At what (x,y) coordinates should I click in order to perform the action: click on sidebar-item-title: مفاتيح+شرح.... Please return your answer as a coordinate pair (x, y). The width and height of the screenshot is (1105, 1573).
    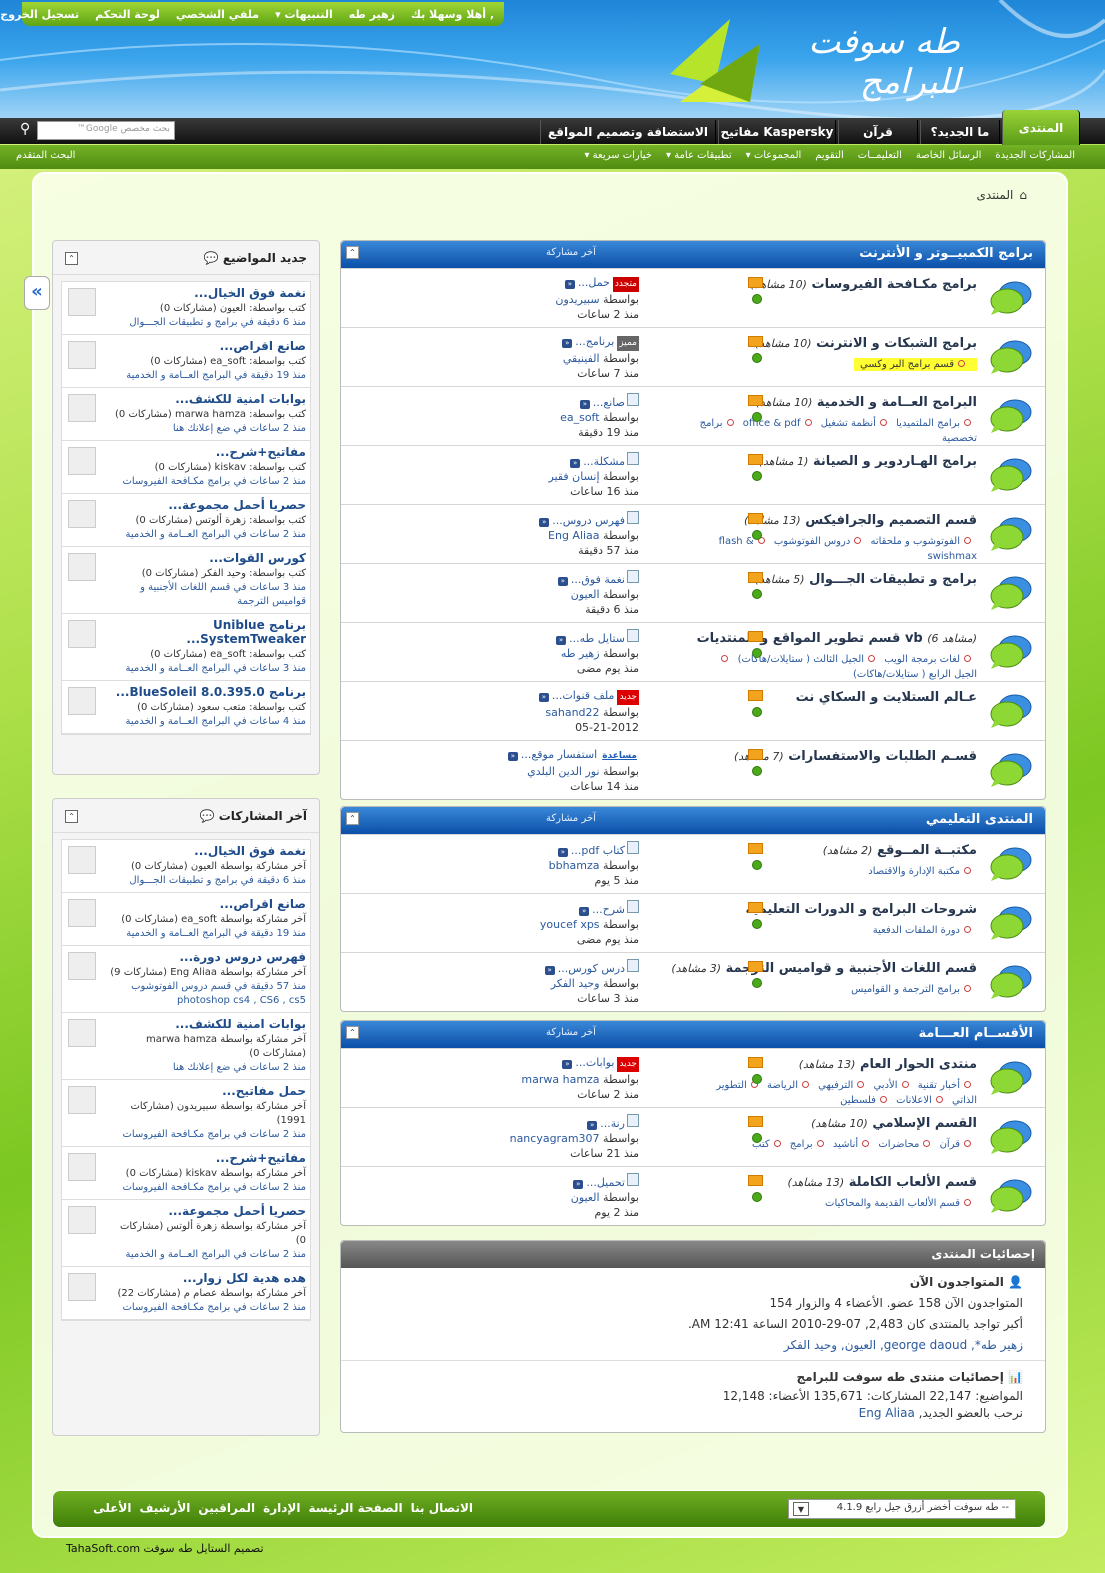
    Looking at the image, I should click on (208, 452).